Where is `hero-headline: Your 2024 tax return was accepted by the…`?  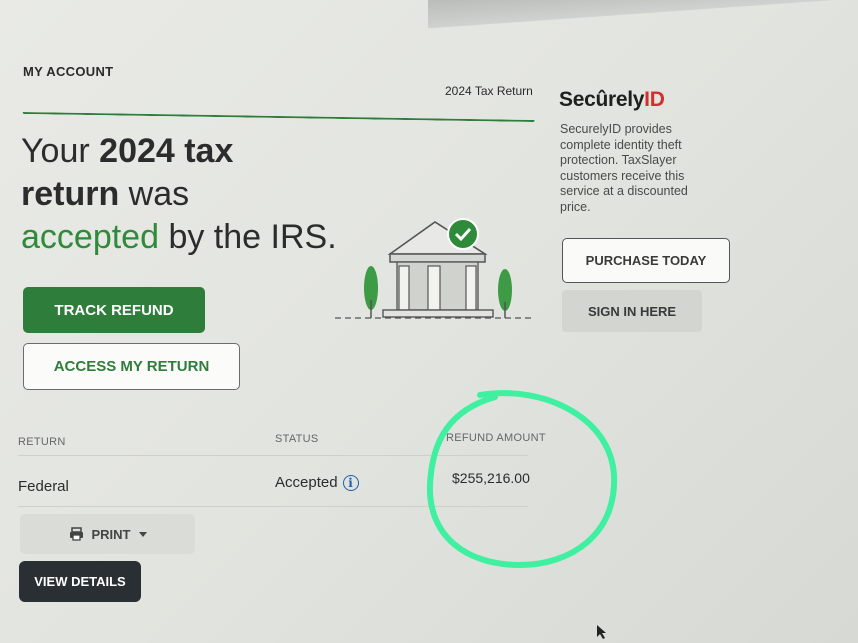 hero-headline: Your 2024 tax return was accepted by the… is located at coordinates (186, 194).